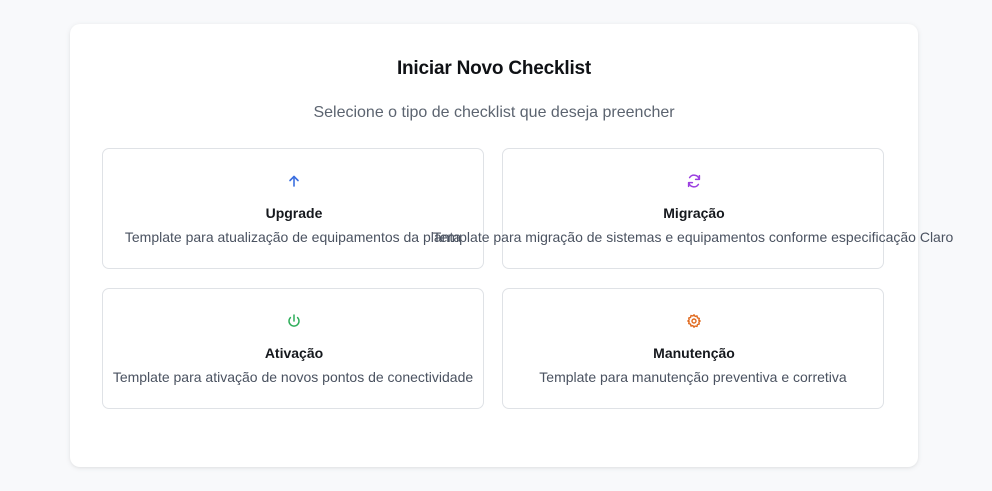 Image resolution: width=992 pixels, height=491 pixels. What do you see at coordinates (294, 321) in the screenshot?
I see `power-icon` at bounding box center [294, 321].